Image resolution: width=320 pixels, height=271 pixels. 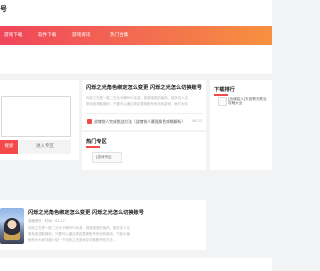 What do you see at coordinates (81, 35) in the screenshot?
I see `nav-item-game-news: 游戏资讯` at bounding box center [81, 35].